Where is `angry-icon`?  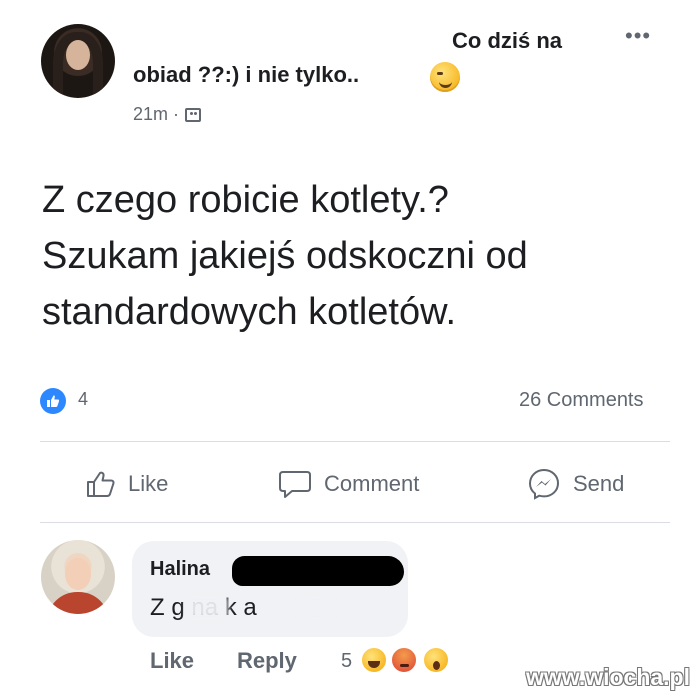 angry-icon is located at coordinates (404, 660).